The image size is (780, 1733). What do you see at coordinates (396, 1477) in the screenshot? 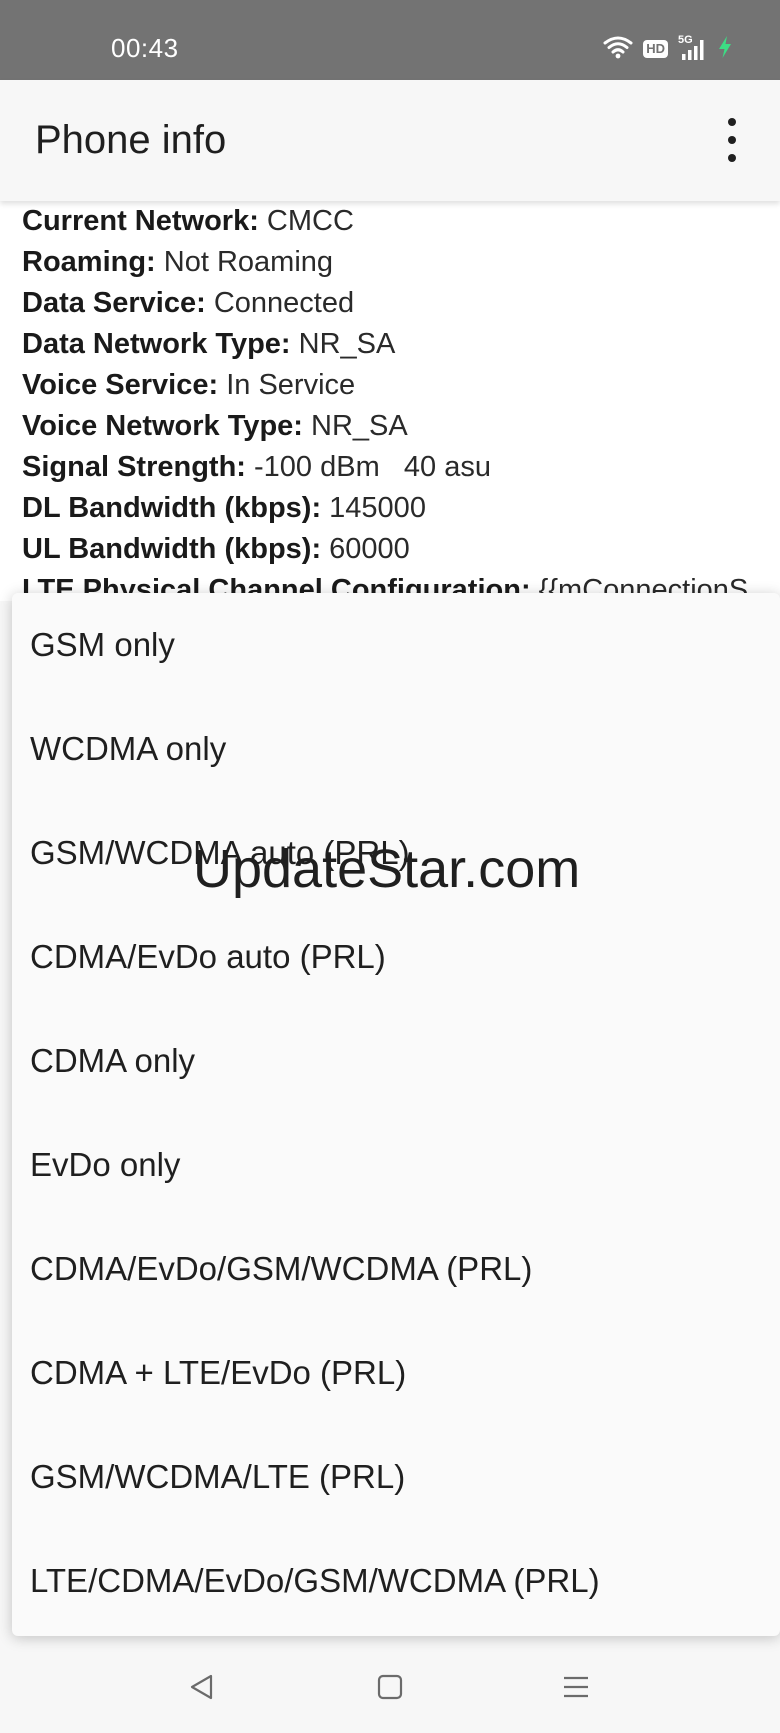
I see `option-gsm-wcdma-lte: GSM/WCDMA/LTE (PRL)` at bounding box center [396, 1477].